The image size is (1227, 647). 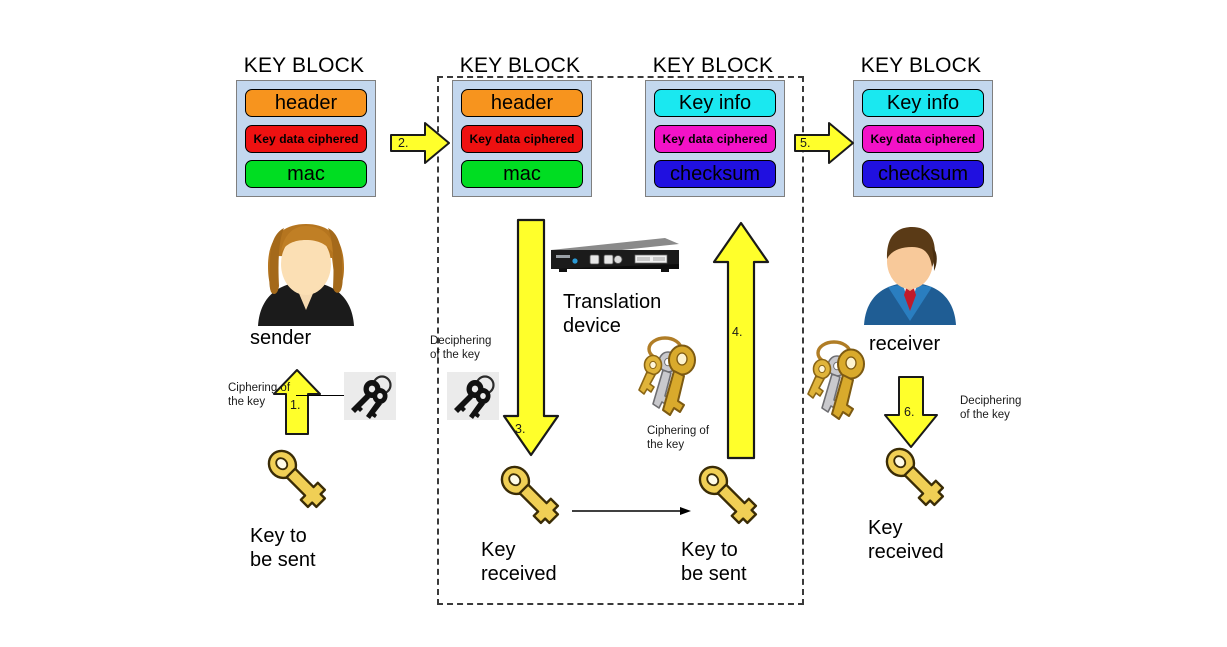 I want to click on gold-key-icon-device-to-send, so click(x=729, y=496).